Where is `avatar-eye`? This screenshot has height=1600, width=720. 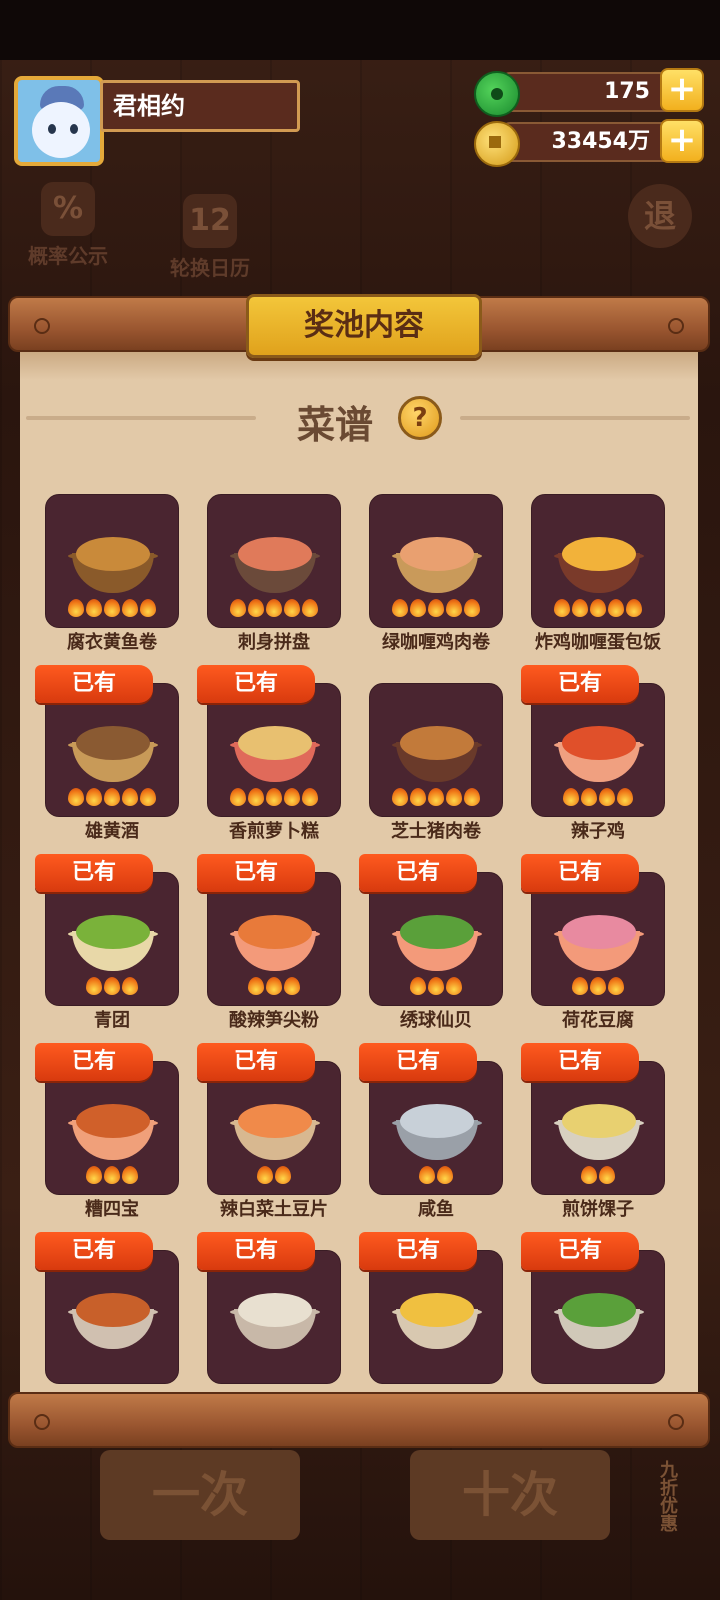 avatar-eye is located at coordinates (52, 129).